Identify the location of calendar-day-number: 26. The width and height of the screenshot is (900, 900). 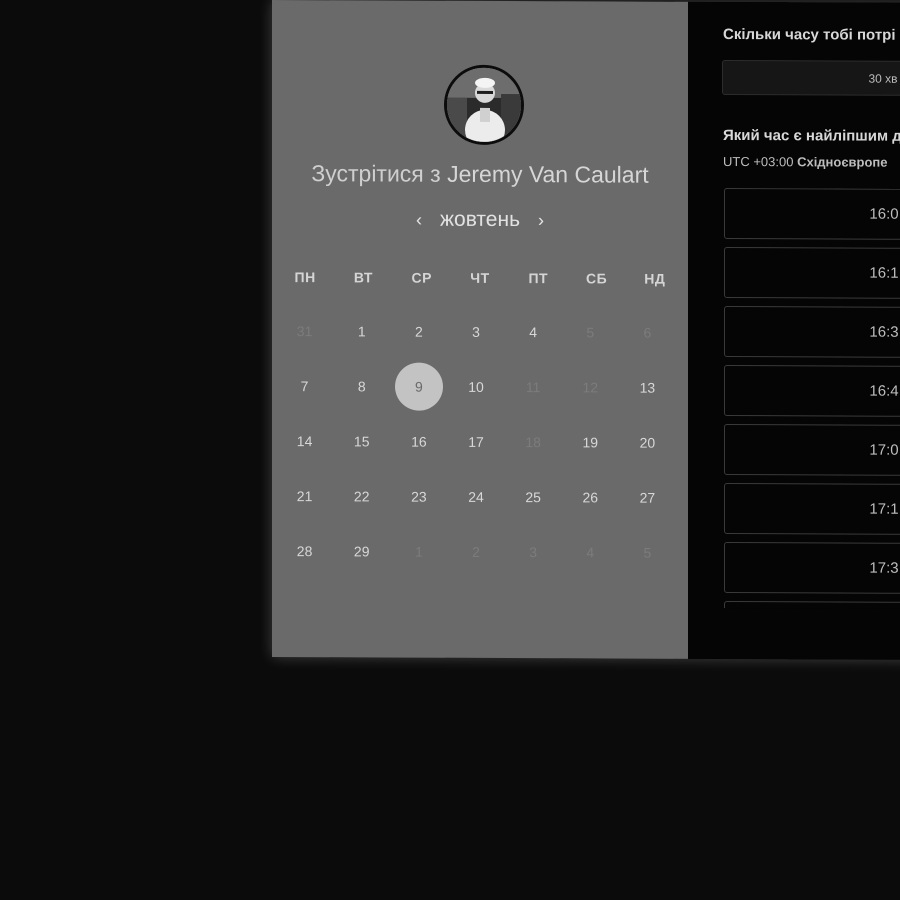
(590, 496).